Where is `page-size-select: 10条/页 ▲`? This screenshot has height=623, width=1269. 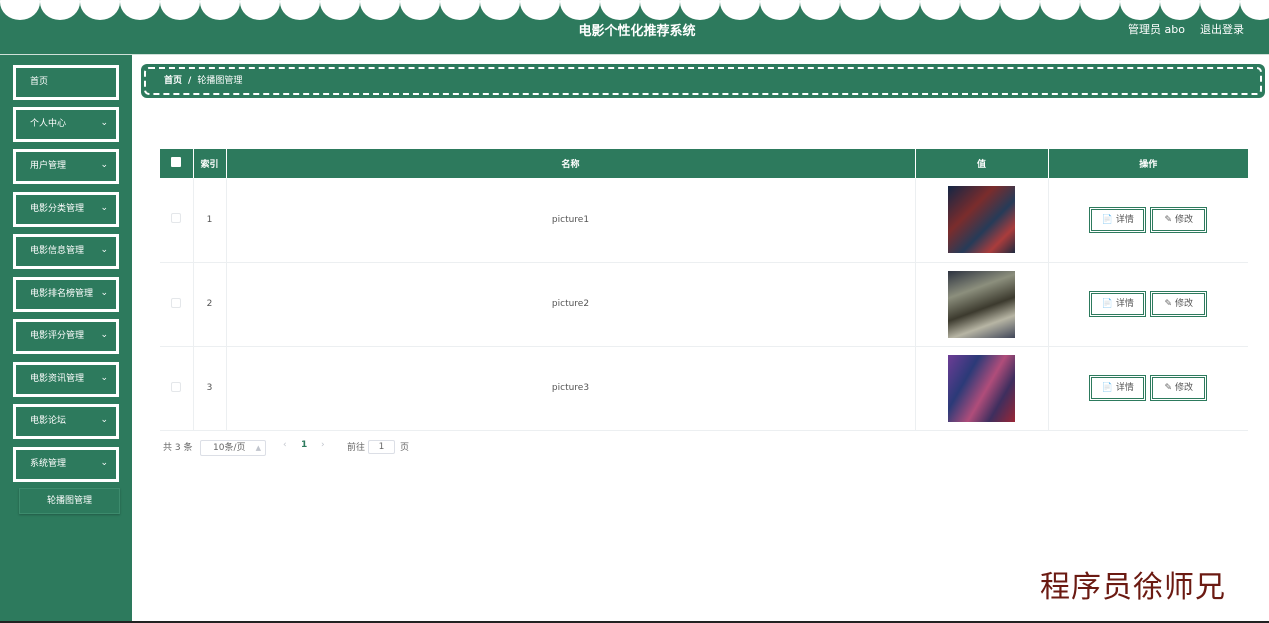 page-size-select: 10条/页 ▲ is located at coordinates (233, 448).